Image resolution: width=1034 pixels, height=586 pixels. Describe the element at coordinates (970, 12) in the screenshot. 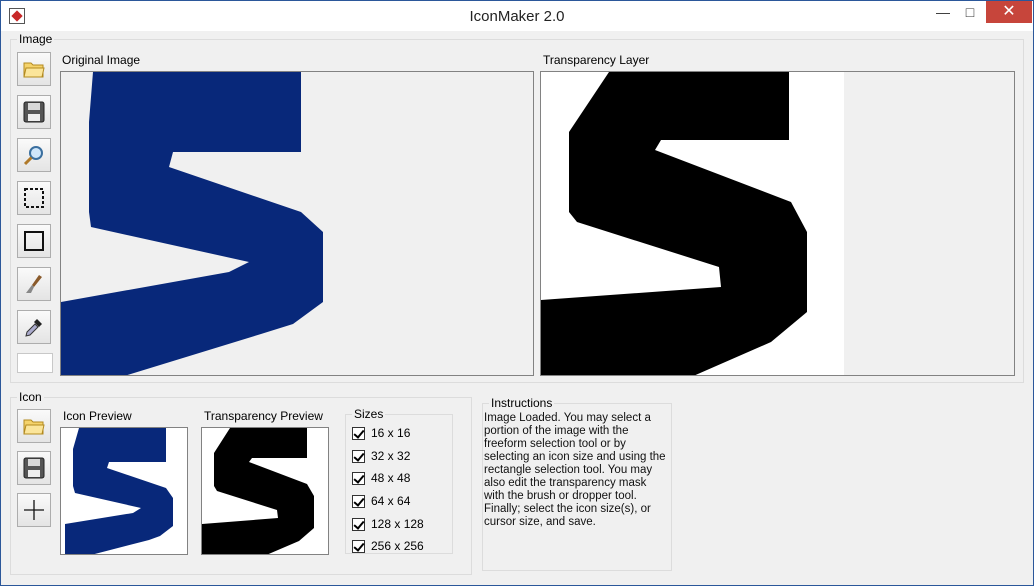

I see `maximize-button: □` at that location.